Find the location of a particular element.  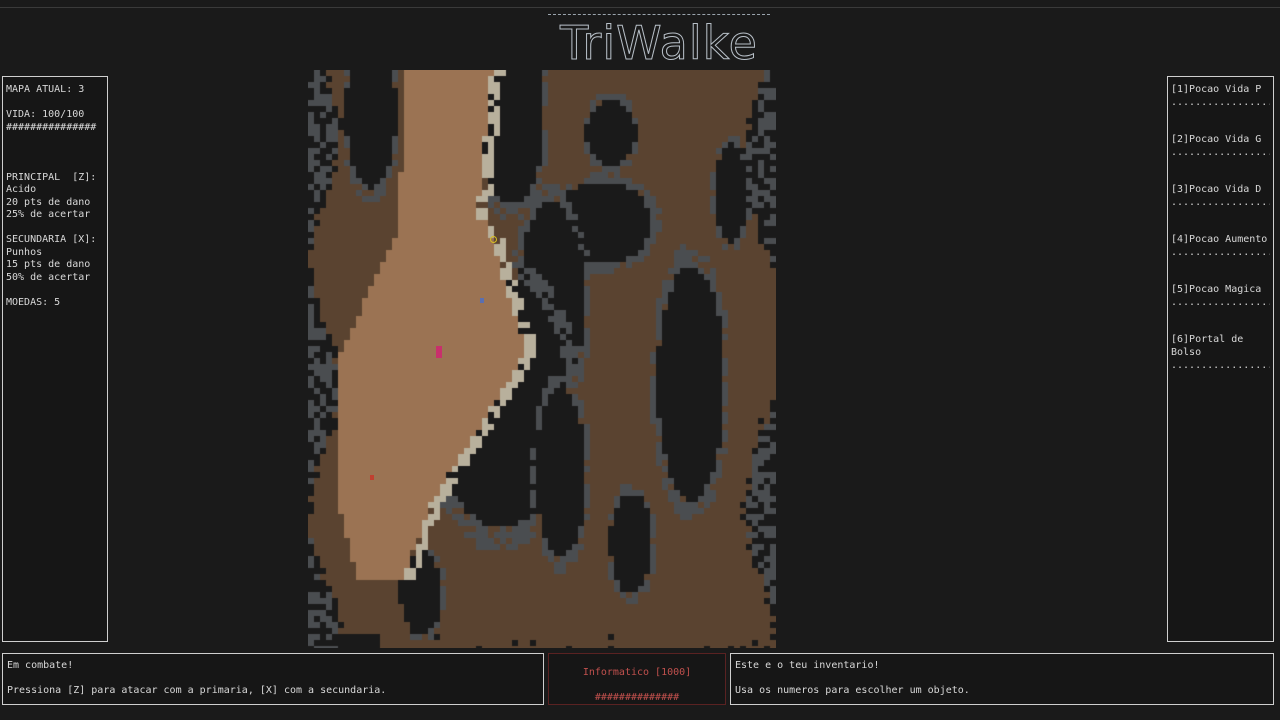

coins-label: MOEDAS: 5 is located at coordinates (33, 302).